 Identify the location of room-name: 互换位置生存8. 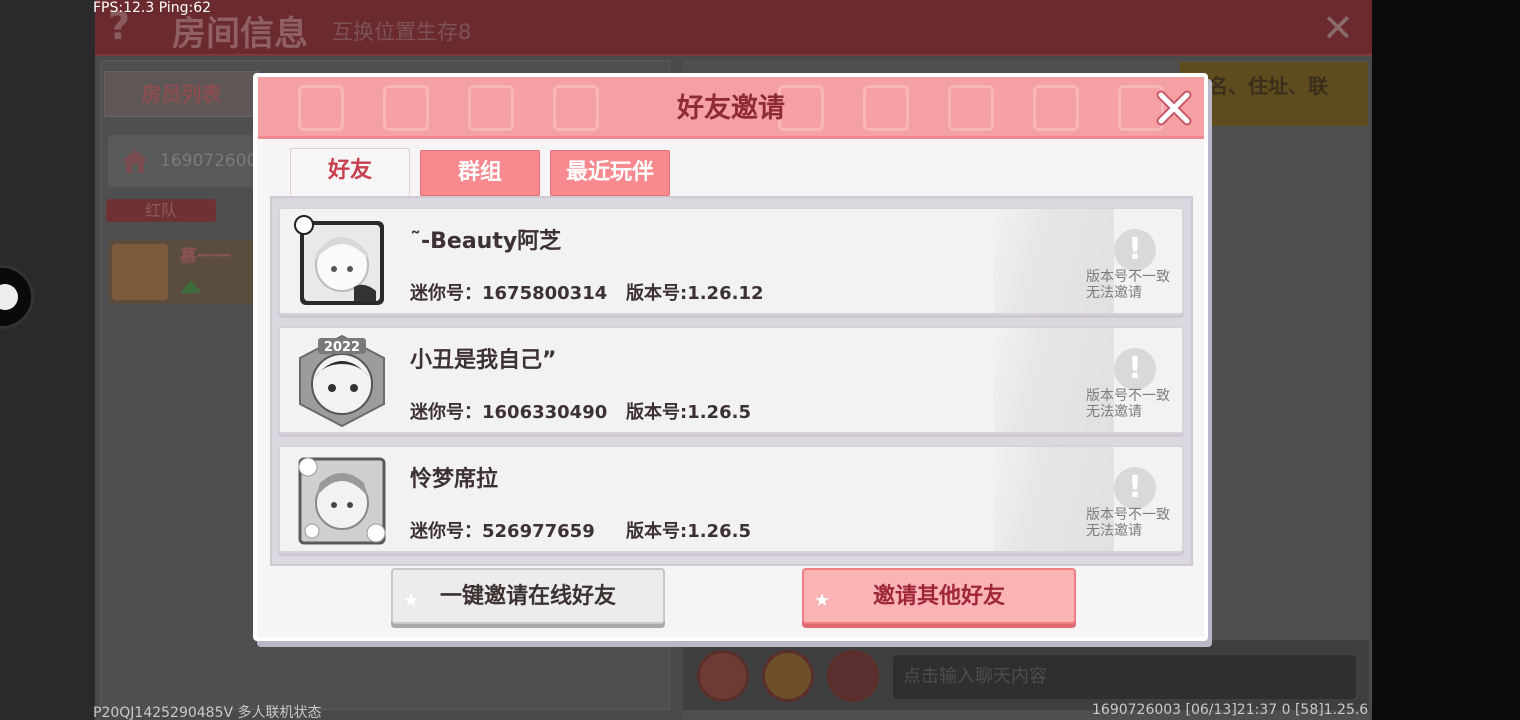
(402, 32).